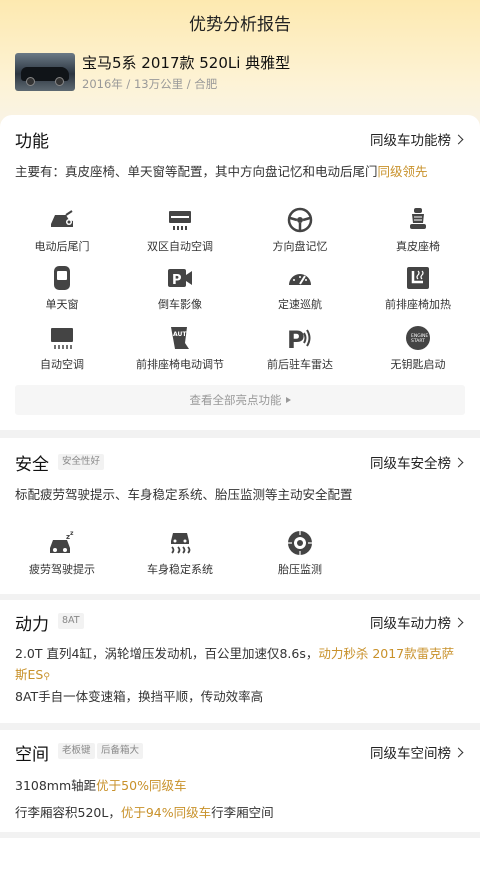 The width and height of the screenshot is (480, 881). I want to click on keyless-start-icon: ENGINE START, so click(418, 338).